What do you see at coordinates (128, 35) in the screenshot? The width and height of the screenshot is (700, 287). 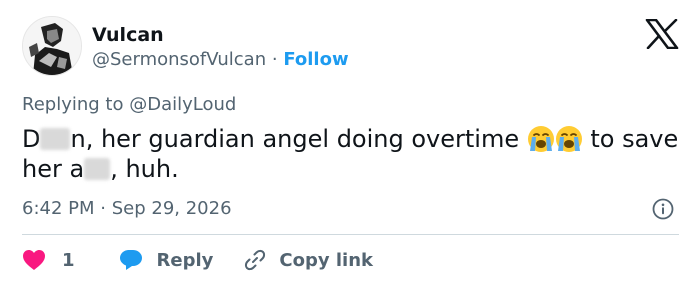 I see `author-name: Vulcan` at bounding box center [128, 35].